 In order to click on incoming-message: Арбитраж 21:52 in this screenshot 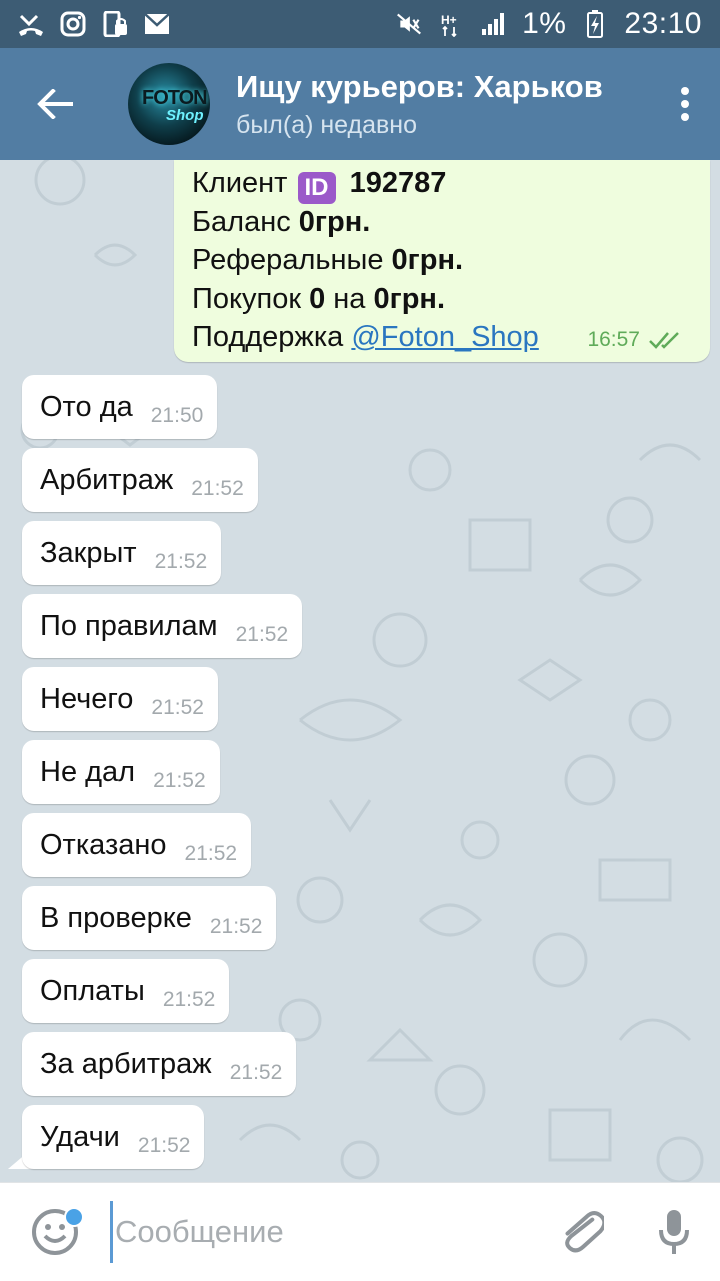, I will do `click(140, 480)`.